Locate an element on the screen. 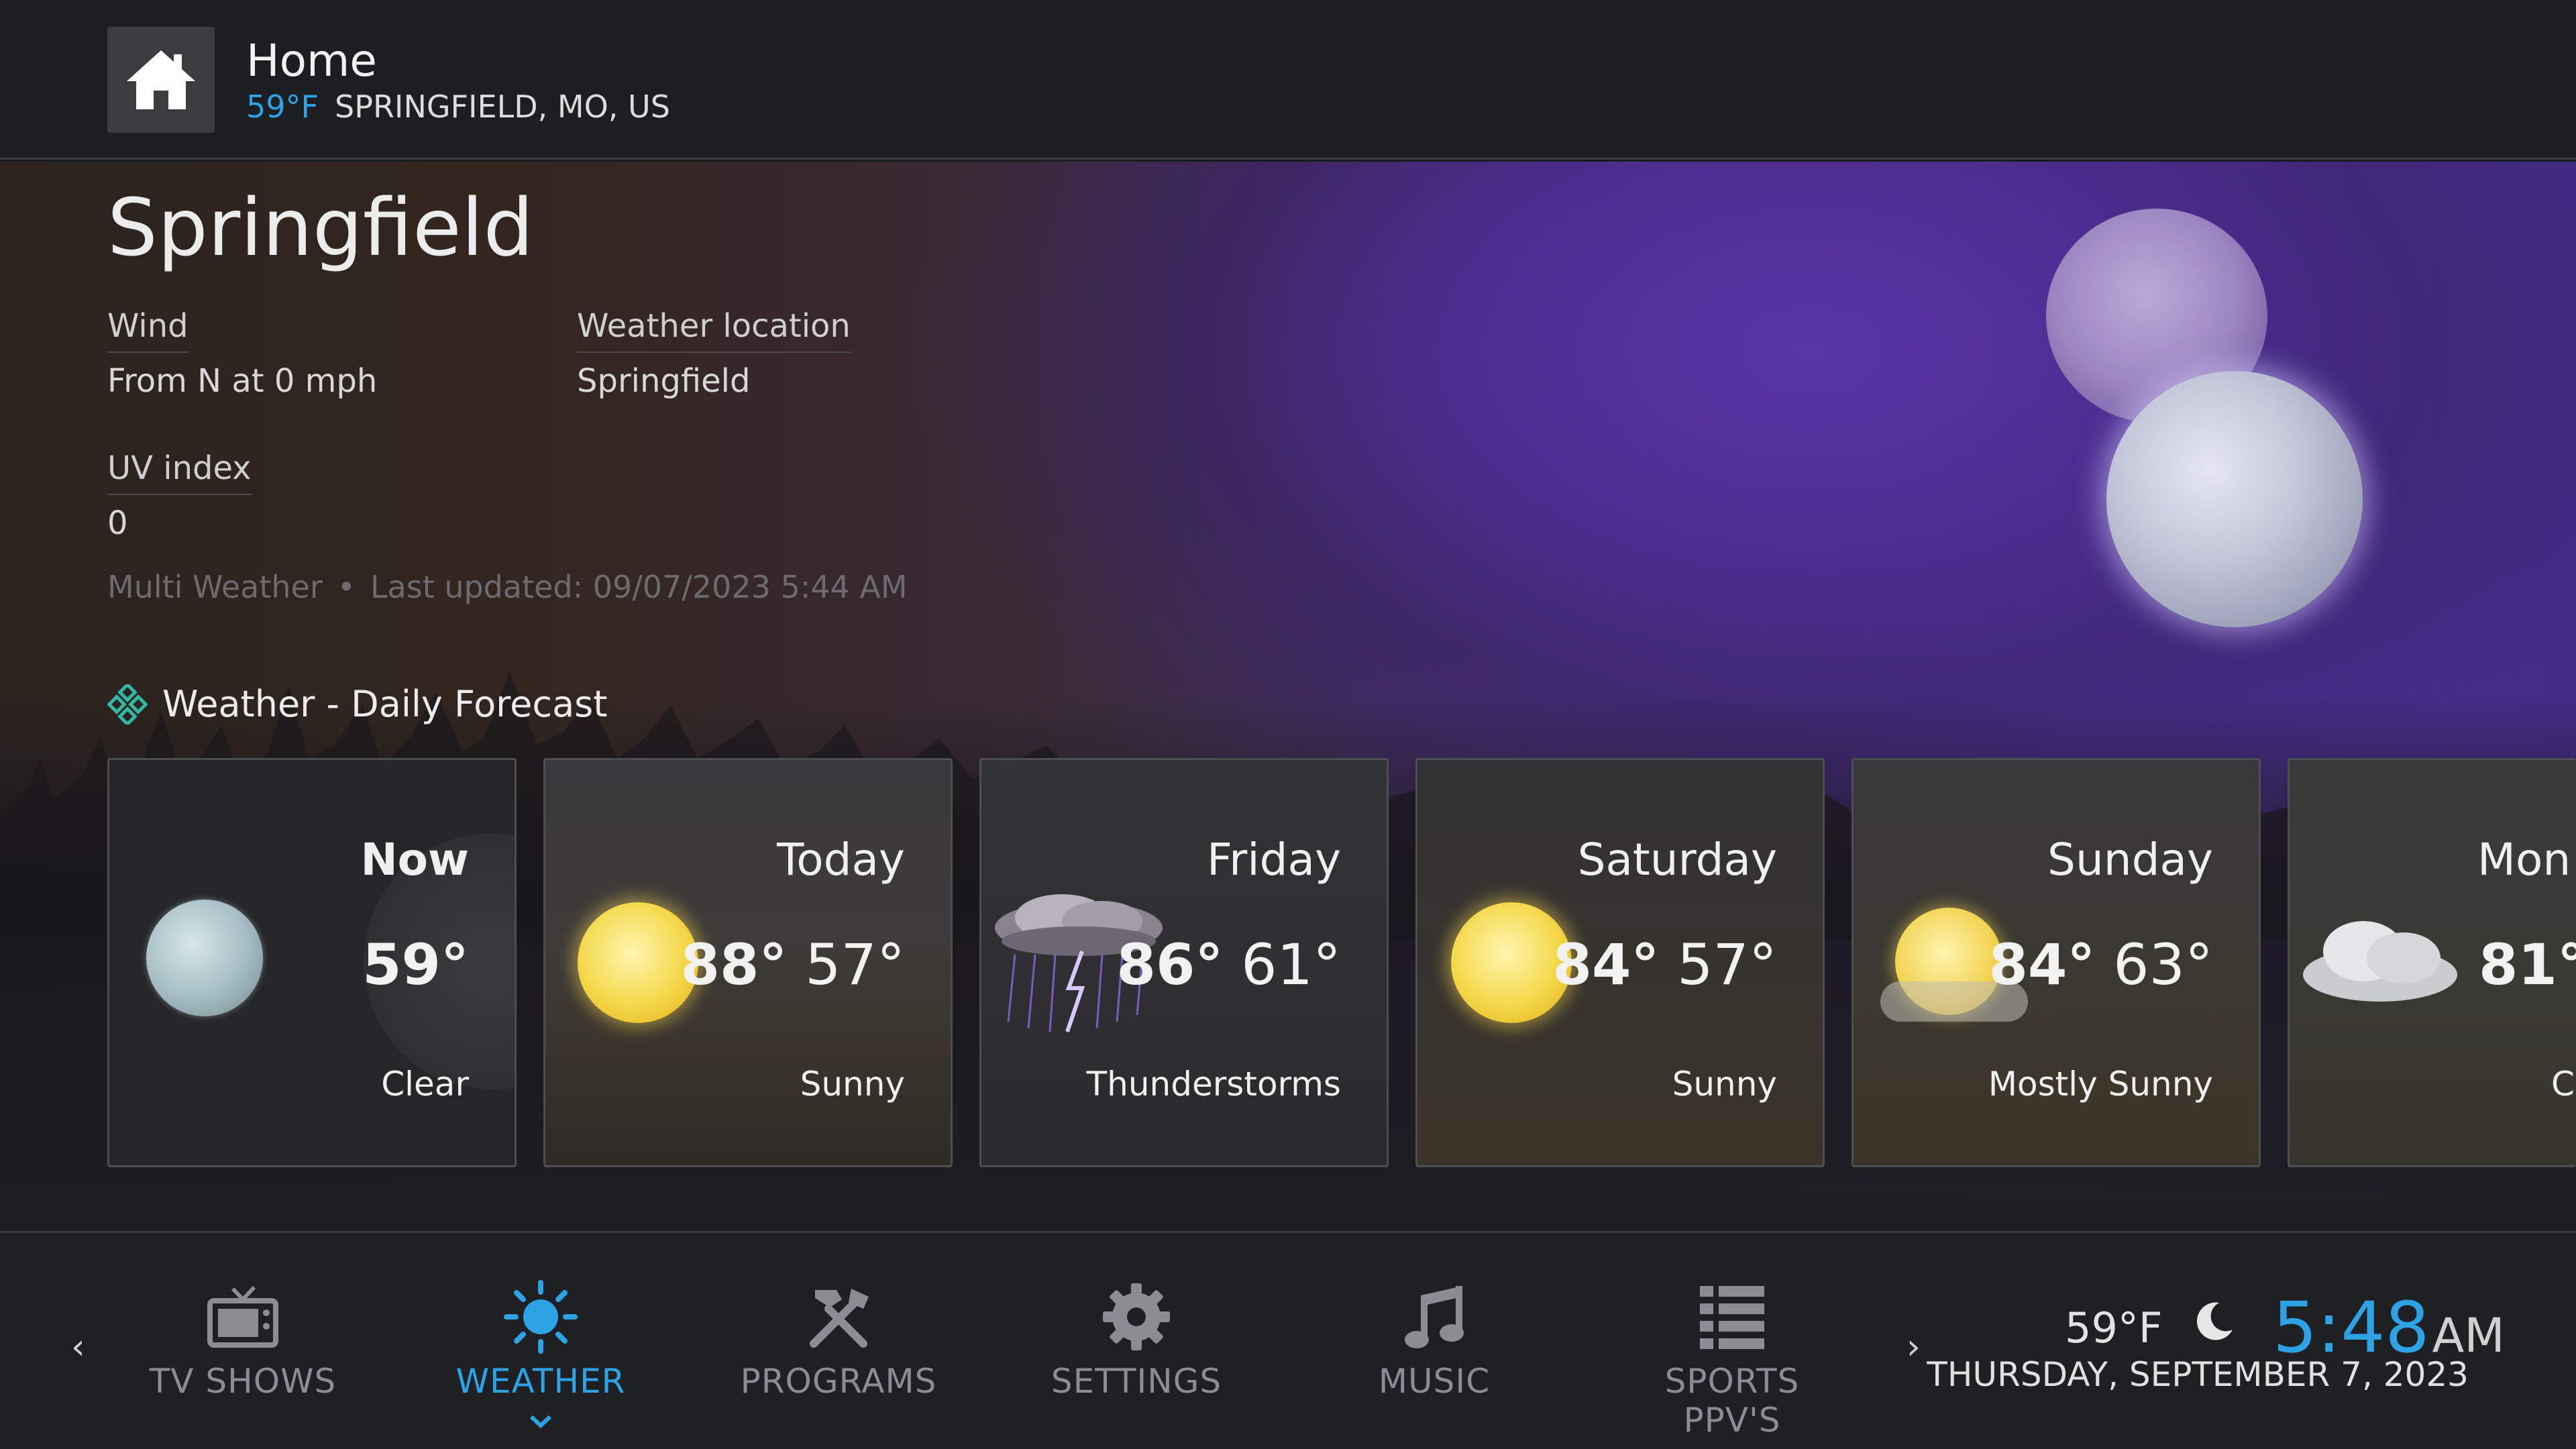  forecast-card-today: Today 88° 57° Sunny is located at coordinates (748, 962).